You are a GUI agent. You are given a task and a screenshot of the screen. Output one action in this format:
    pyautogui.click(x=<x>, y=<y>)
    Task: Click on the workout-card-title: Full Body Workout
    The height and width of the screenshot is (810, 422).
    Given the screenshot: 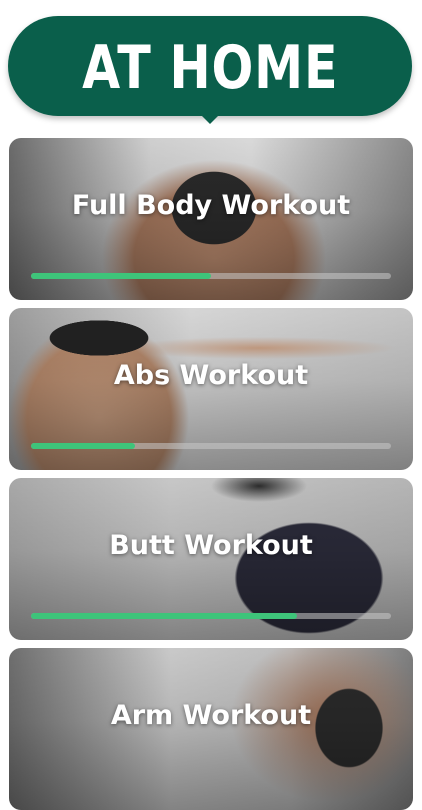 What is the action you would take?
    pyautogui.click(x=211, y=205)
    